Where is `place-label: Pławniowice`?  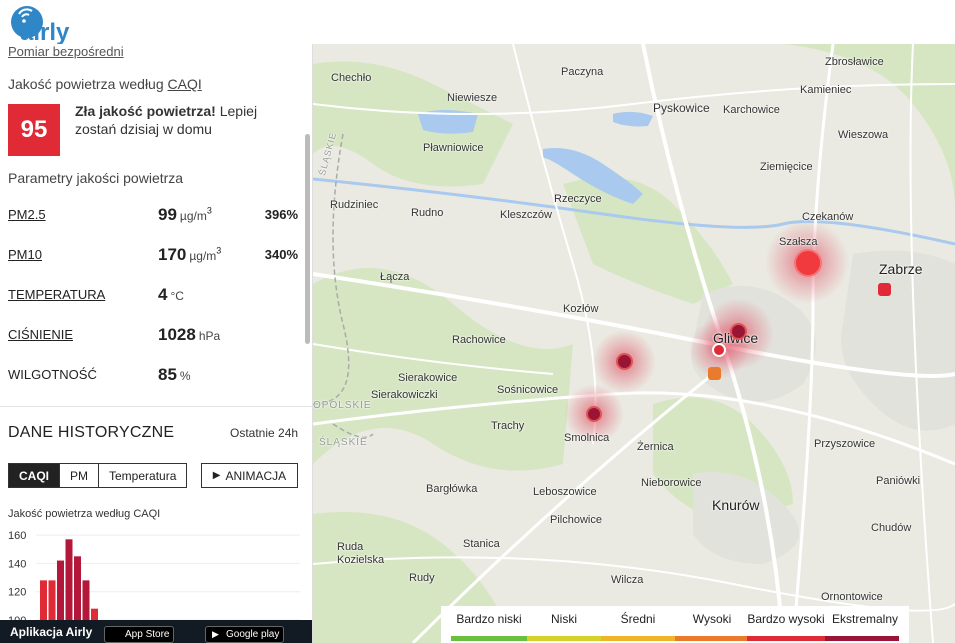
place-label: Pławniowice is located at coordinates (453, 148).